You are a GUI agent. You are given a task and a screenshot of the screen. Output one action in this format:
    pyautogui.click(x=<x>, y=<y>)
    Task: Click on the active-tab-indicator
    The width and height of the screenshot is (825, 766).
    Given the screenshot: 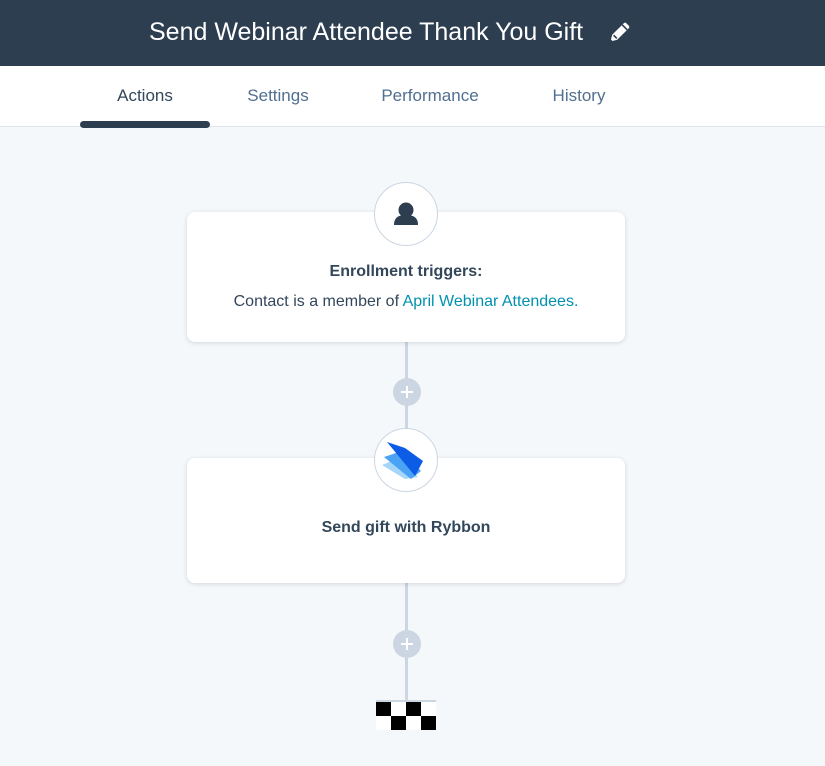 What is the action you would take?
    pyautogui.click(x=145, y=124)
    